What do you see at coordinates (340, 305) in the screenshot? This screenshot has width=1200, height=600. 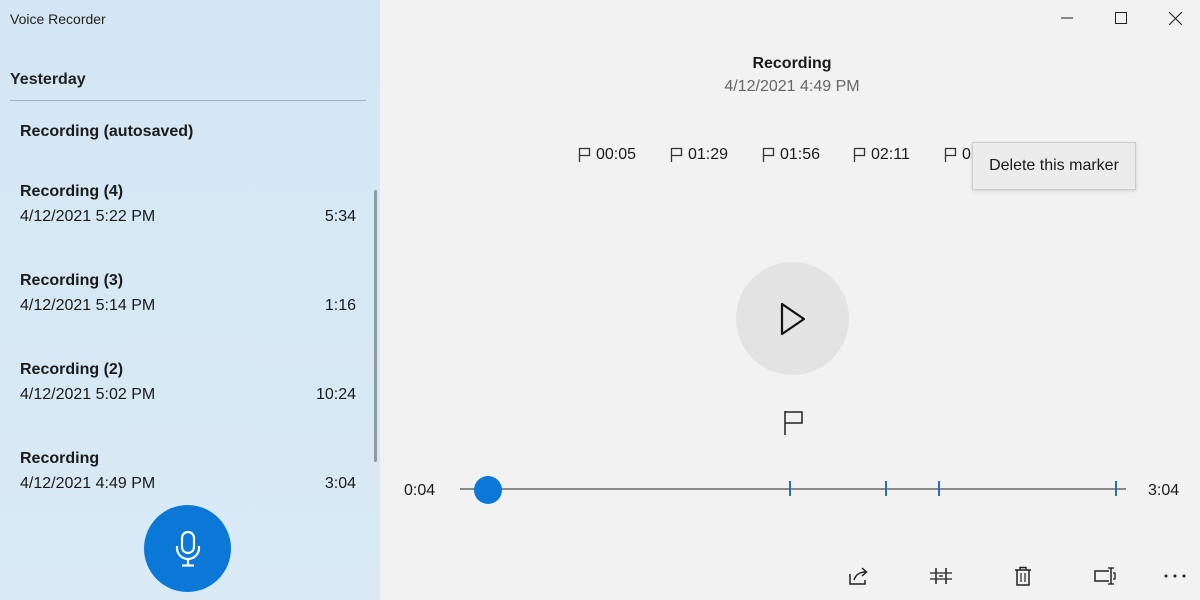 I see `recording-duration: 1:16` at bounding box center [340, 305].